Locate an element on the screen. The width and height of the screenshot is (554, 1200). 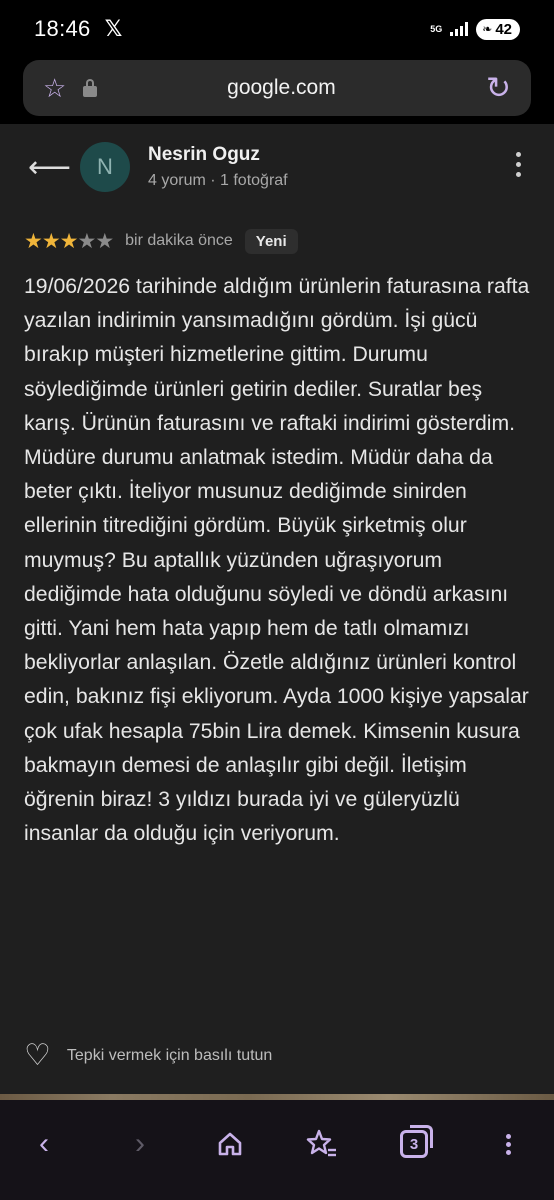
vertical-dots-icon is located at coordinates (508, 1144).